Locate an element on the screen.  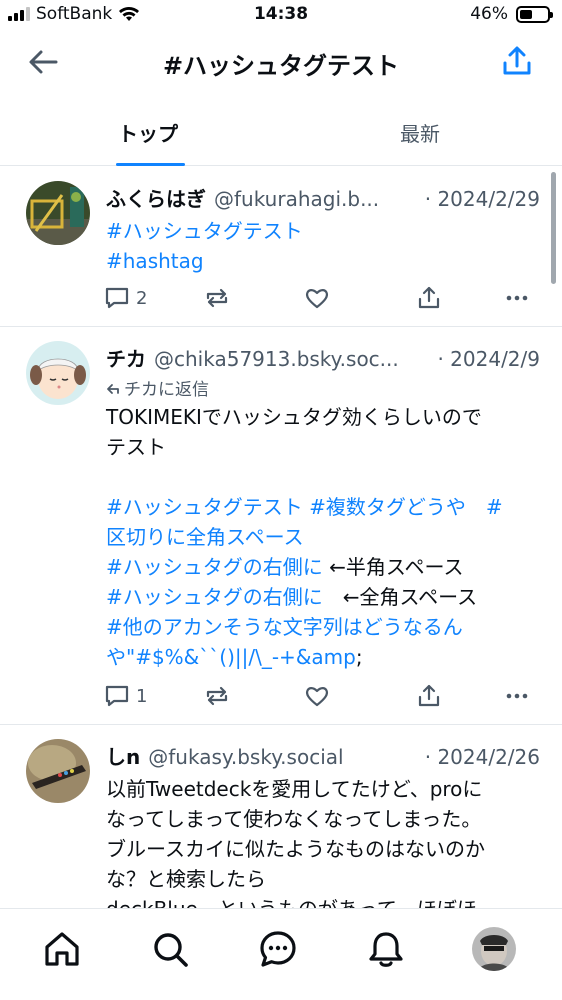
nav-profile-avatar is located at coordinates (494, 949).